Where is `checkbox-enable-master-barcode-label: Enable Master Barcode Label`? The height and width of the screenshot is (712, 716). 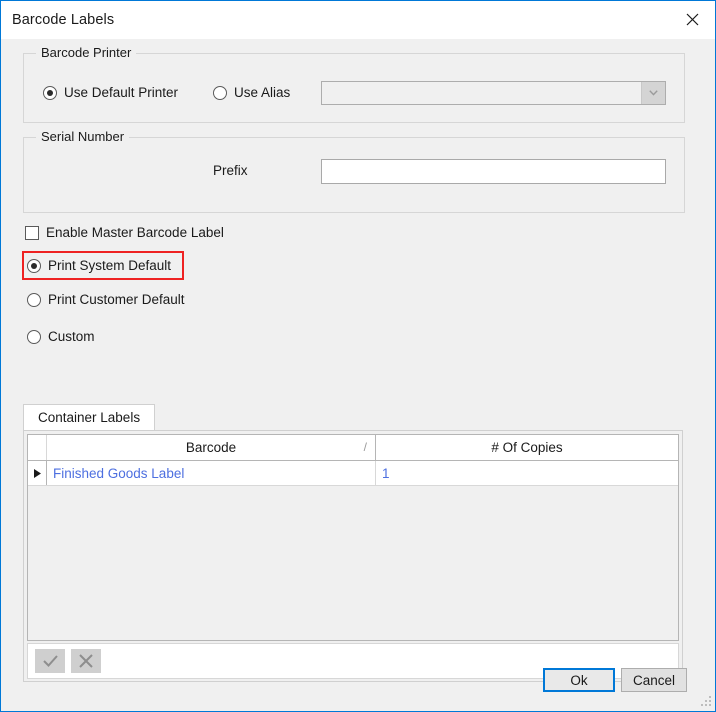
checkbox-enable-master-barcode-label: Enable Master Barcode Label is located at coordinates (124, 232).